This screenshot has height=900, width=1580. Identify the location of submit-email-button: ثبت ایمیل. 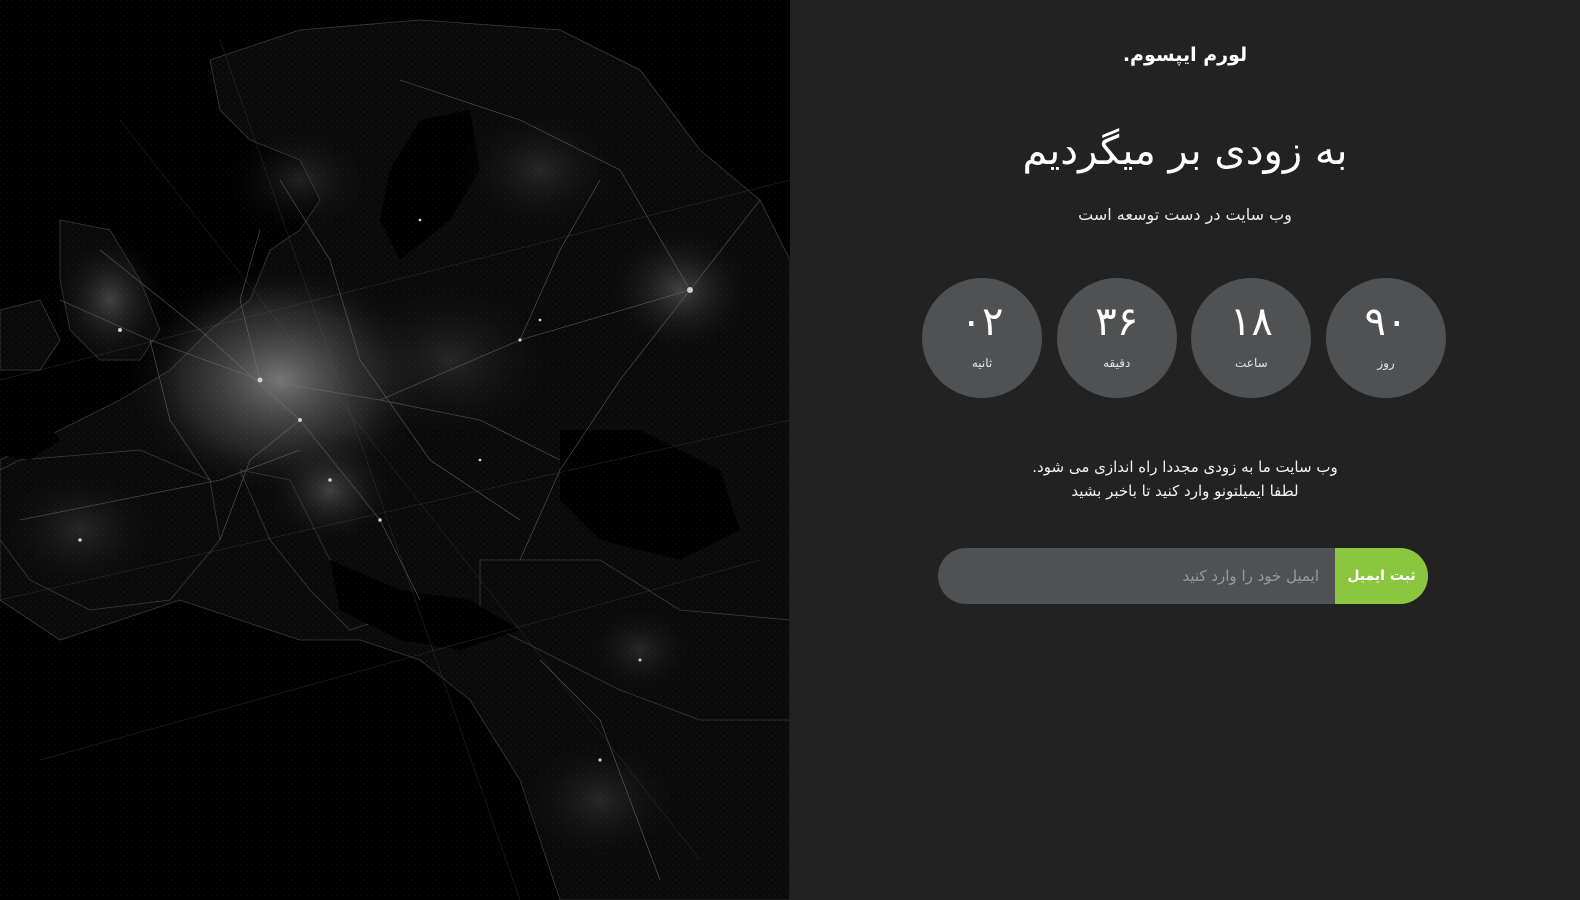
(1381, 576).